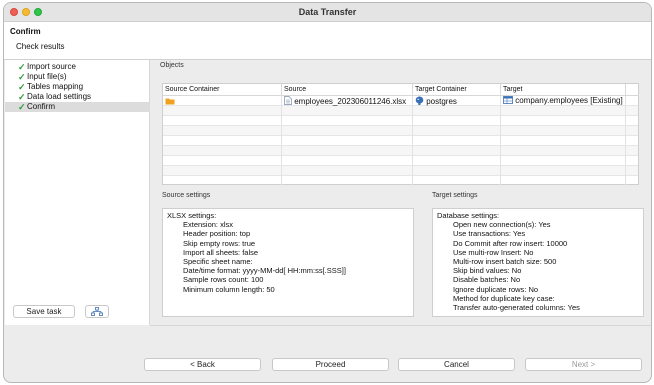  What do you see at coordinates (77, 77) in the screenshot?
I see `step-input-files: ✓ Input file(s)` at bounding box center [77, 77].